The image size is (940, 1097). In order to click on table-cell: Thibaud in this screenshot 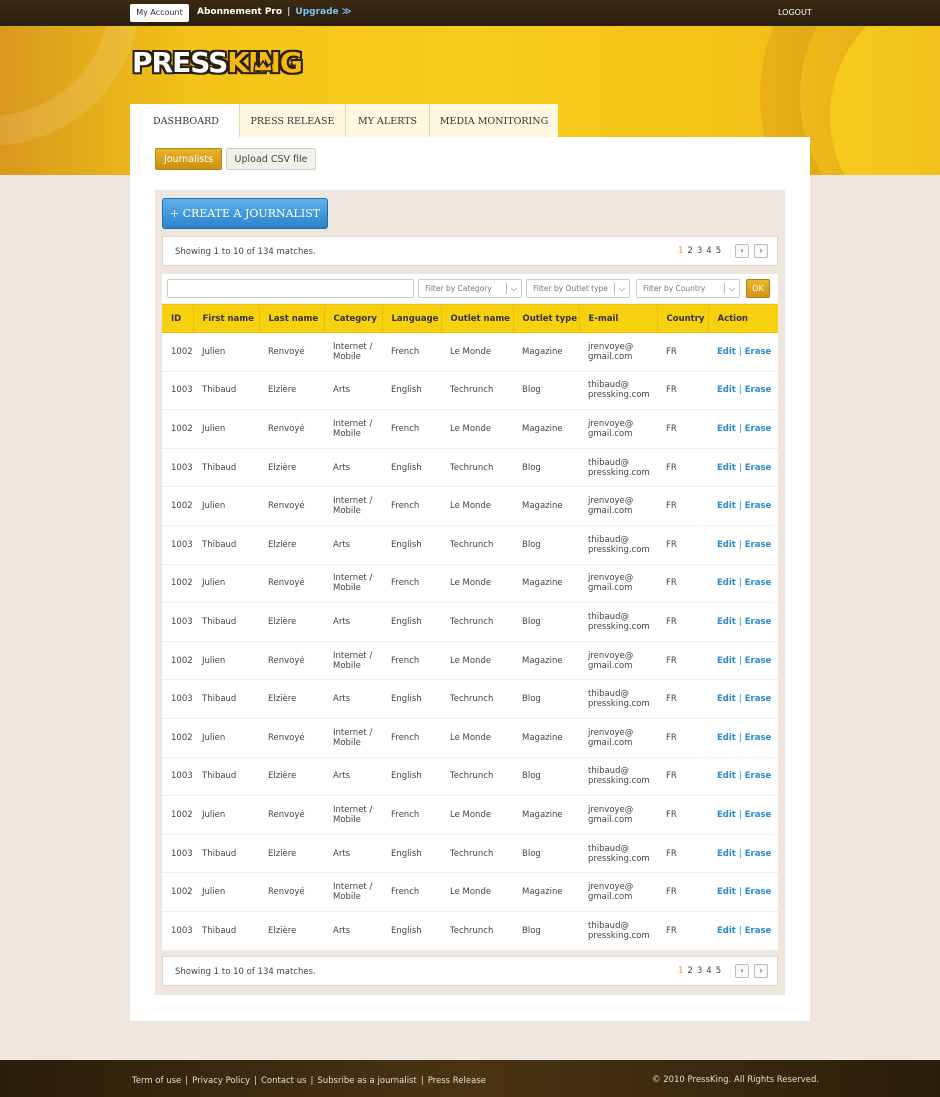, I will do `click(226, 699)`.